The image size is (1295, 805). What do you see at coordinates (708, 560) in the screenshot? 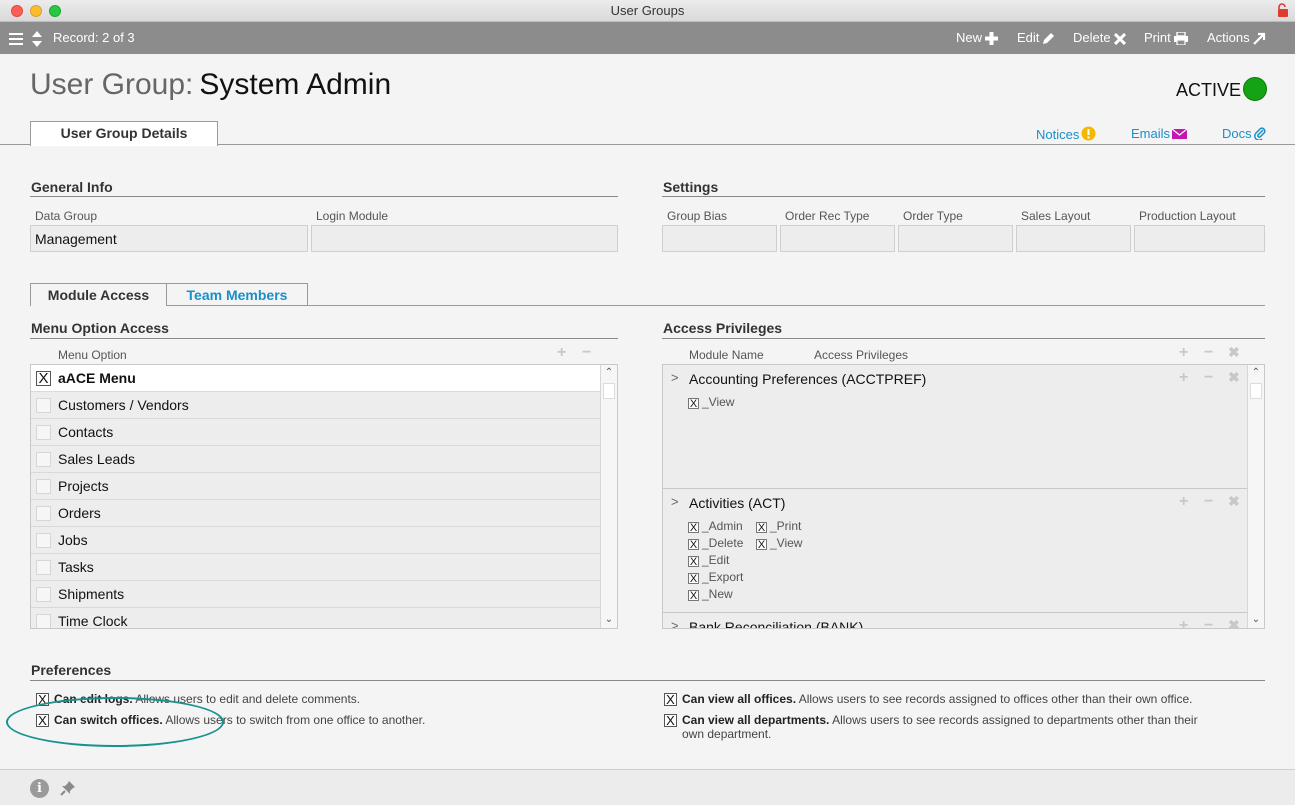
I see `permission-item: X _Edit` at bounding box center [708, 560].